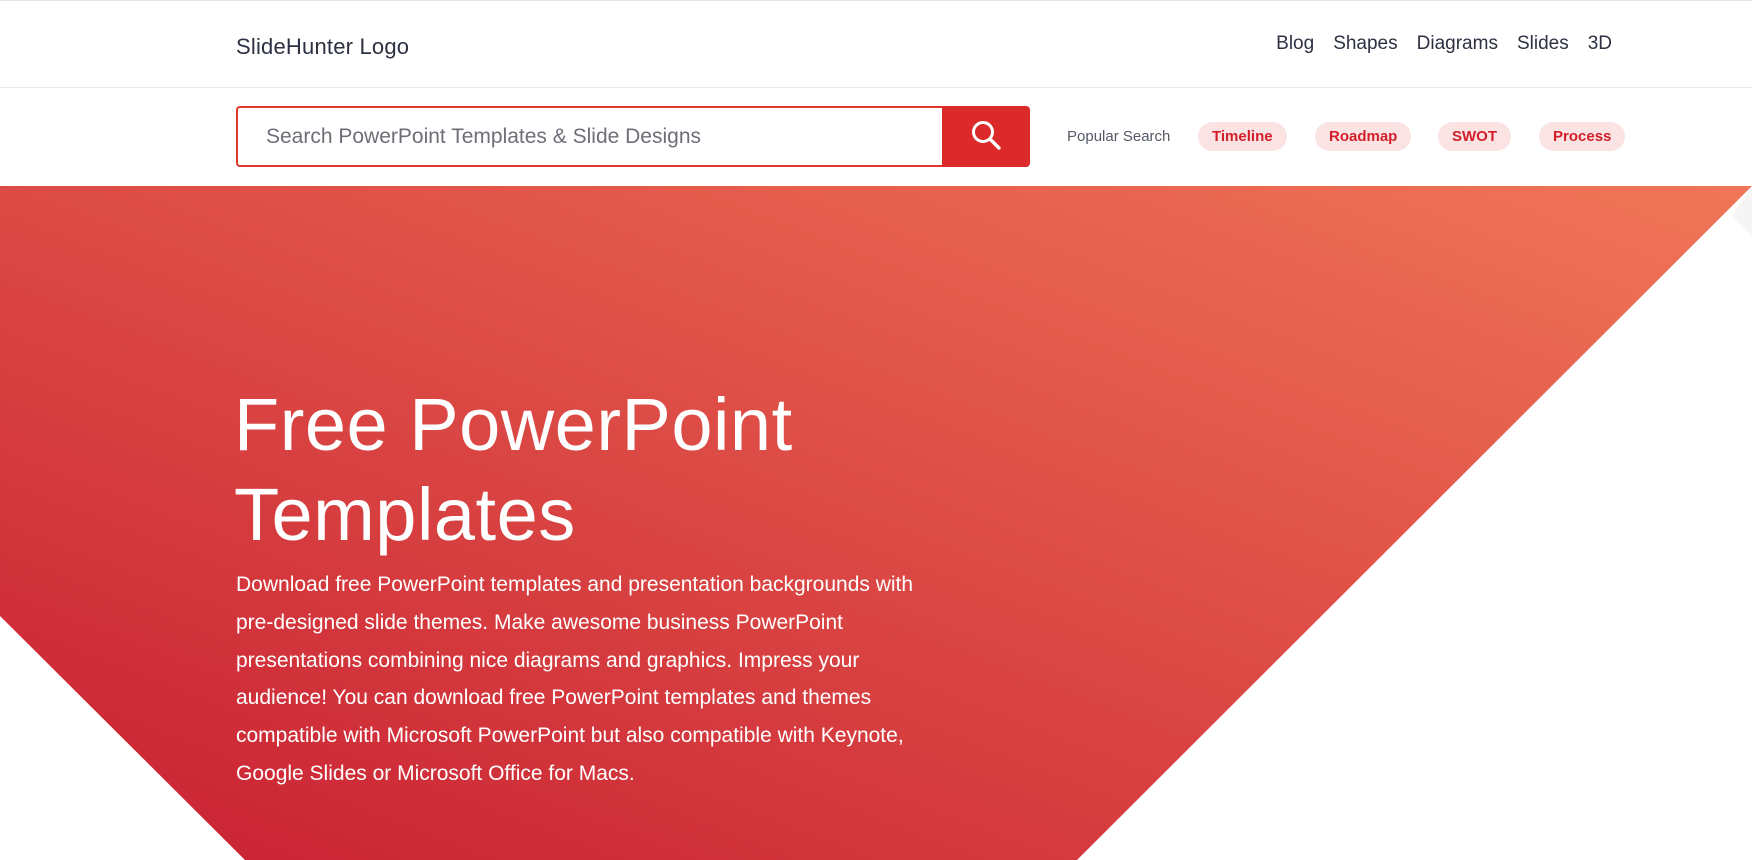  Describe the element at coordinates (1457, 44) in the screenshot. I see `nav-link-diagrams: Diagrams` at that location.